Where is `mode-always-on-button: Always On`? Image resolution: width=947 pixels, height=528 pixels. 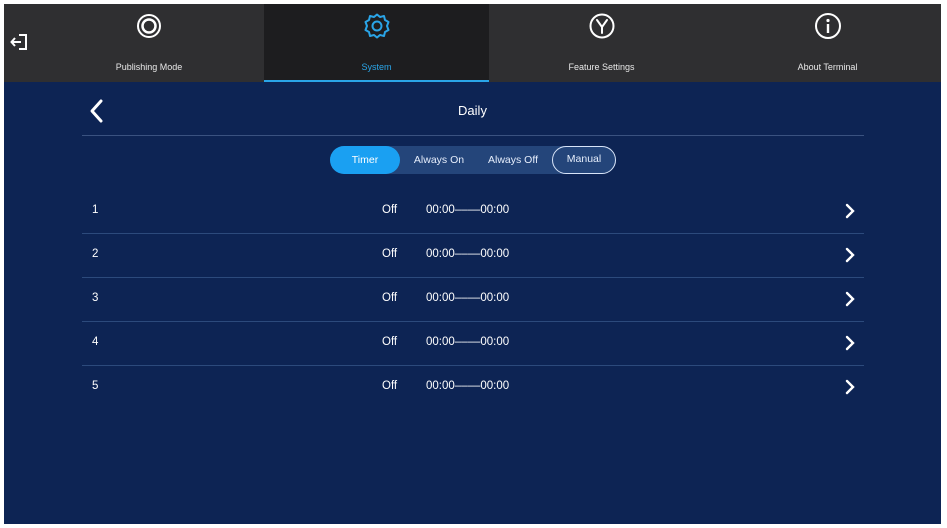
mode-always-on-button: Always On is located at coordinates (439, 160).